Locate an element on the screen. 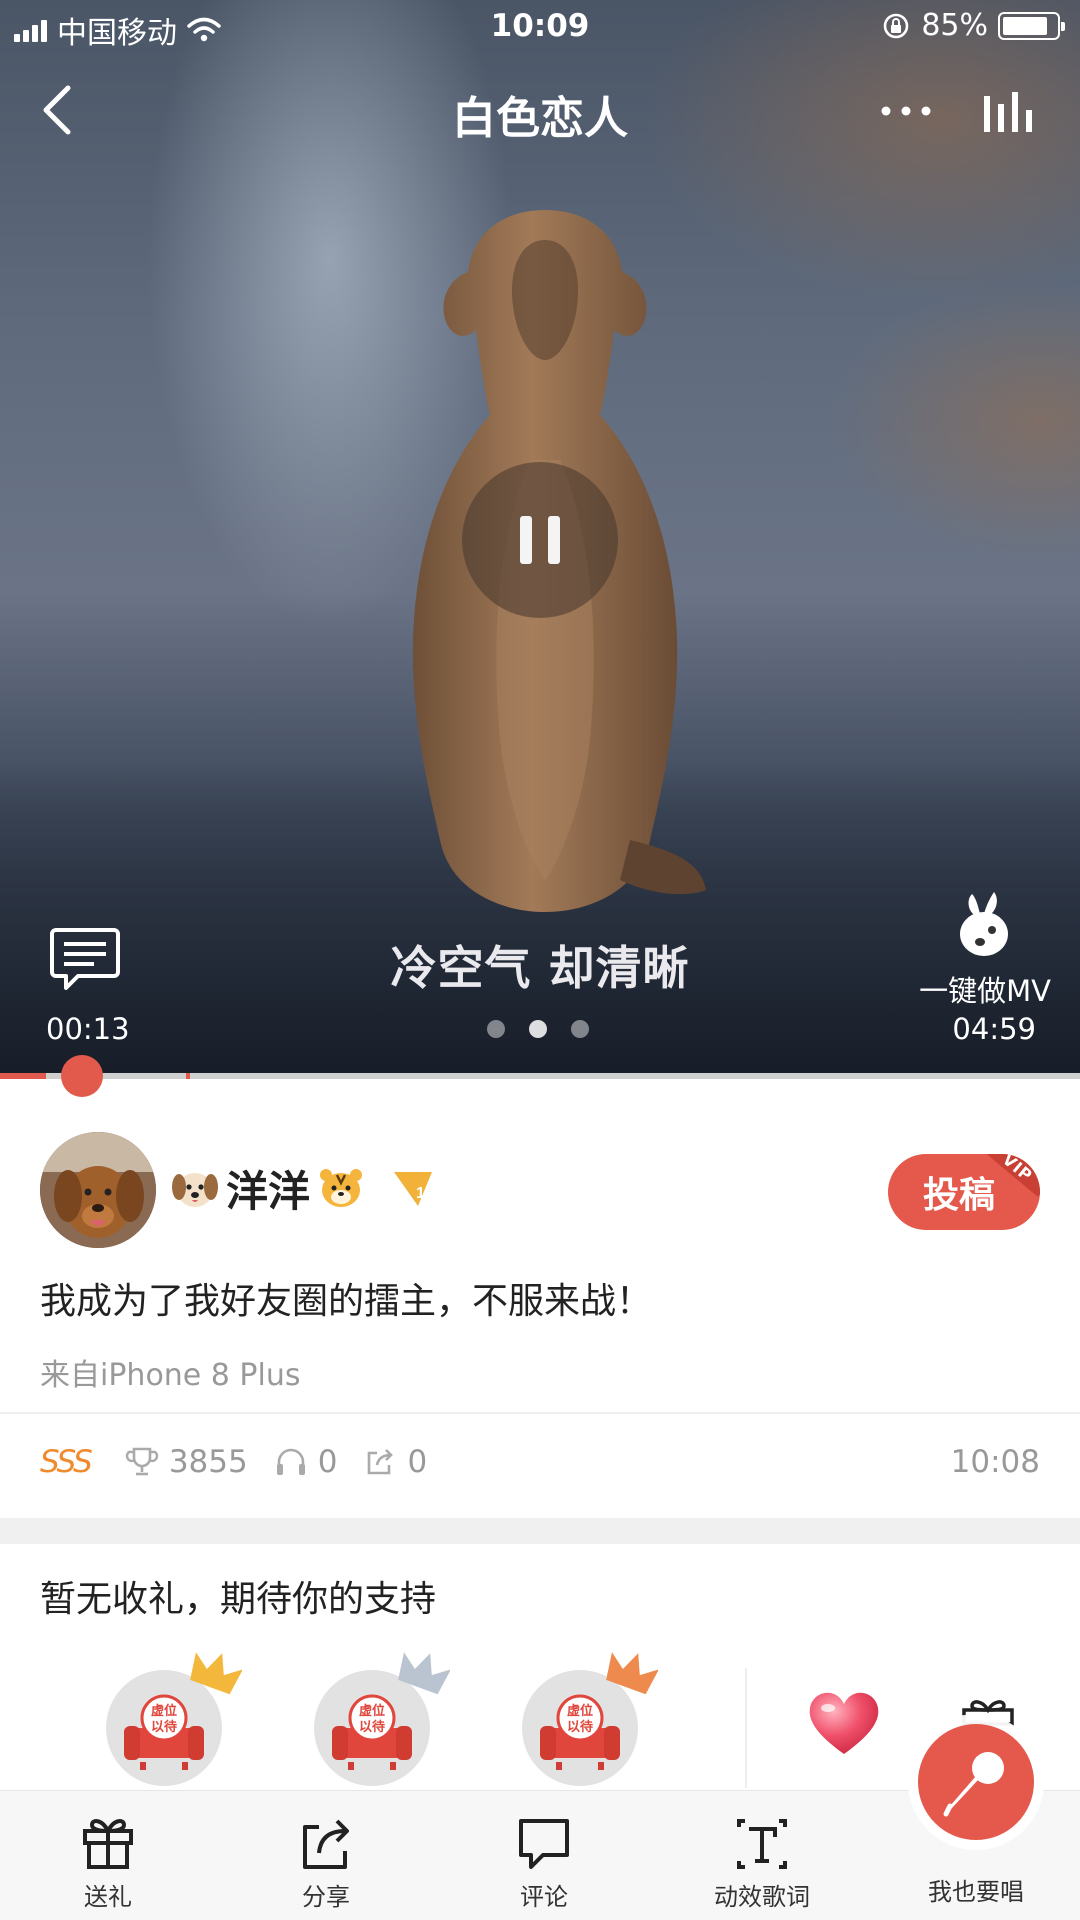  make-mv-button: 一键做MV is located at coordinates (985, 950).